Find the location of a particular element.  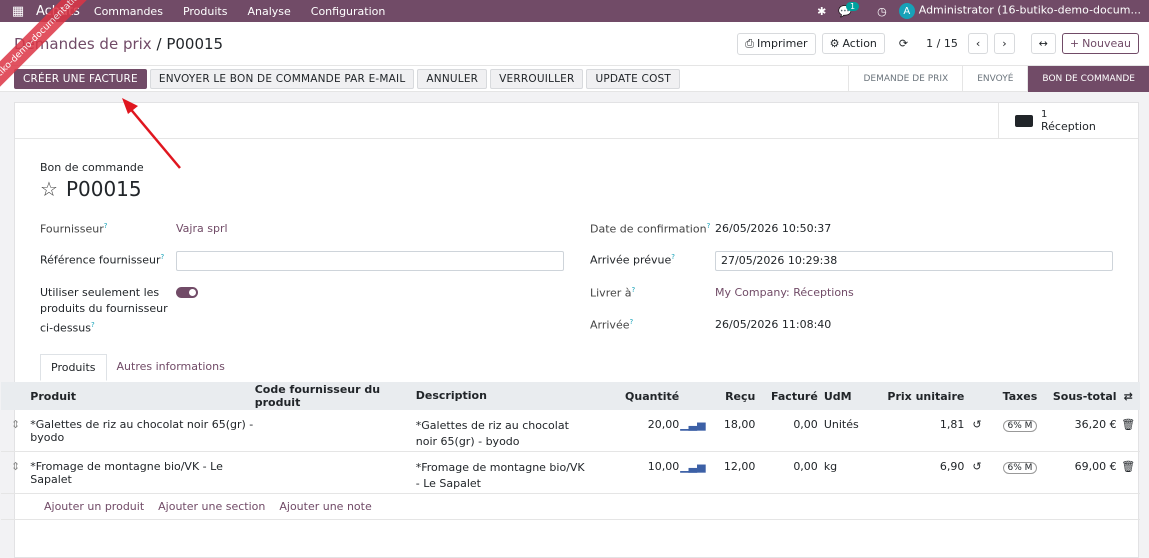

fournisseur-value: Vajra sprl is located at coordinates (202, 228).